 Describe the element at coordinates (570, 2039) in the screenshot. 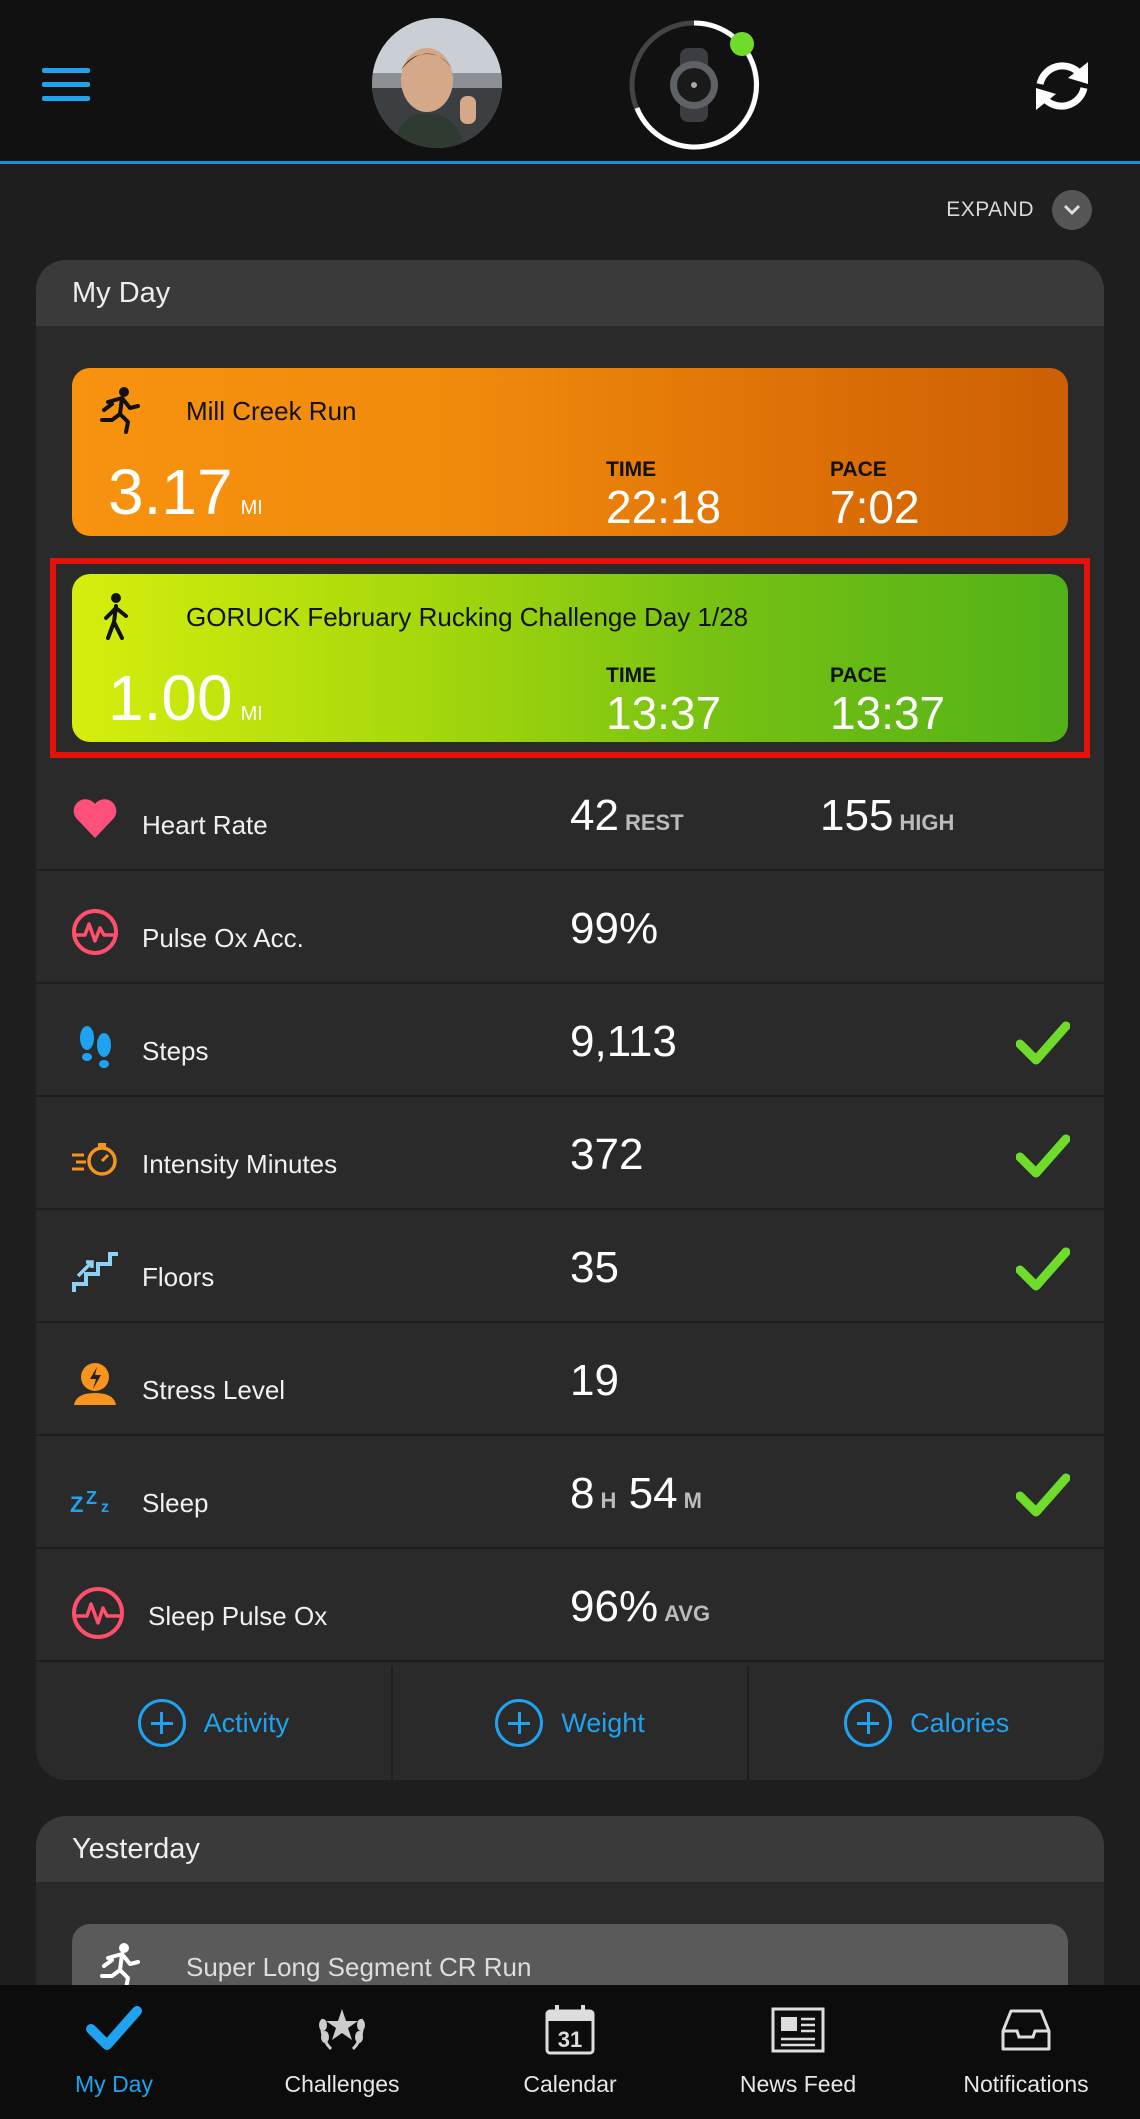

I see `calendar-day-number: 31` at that location.